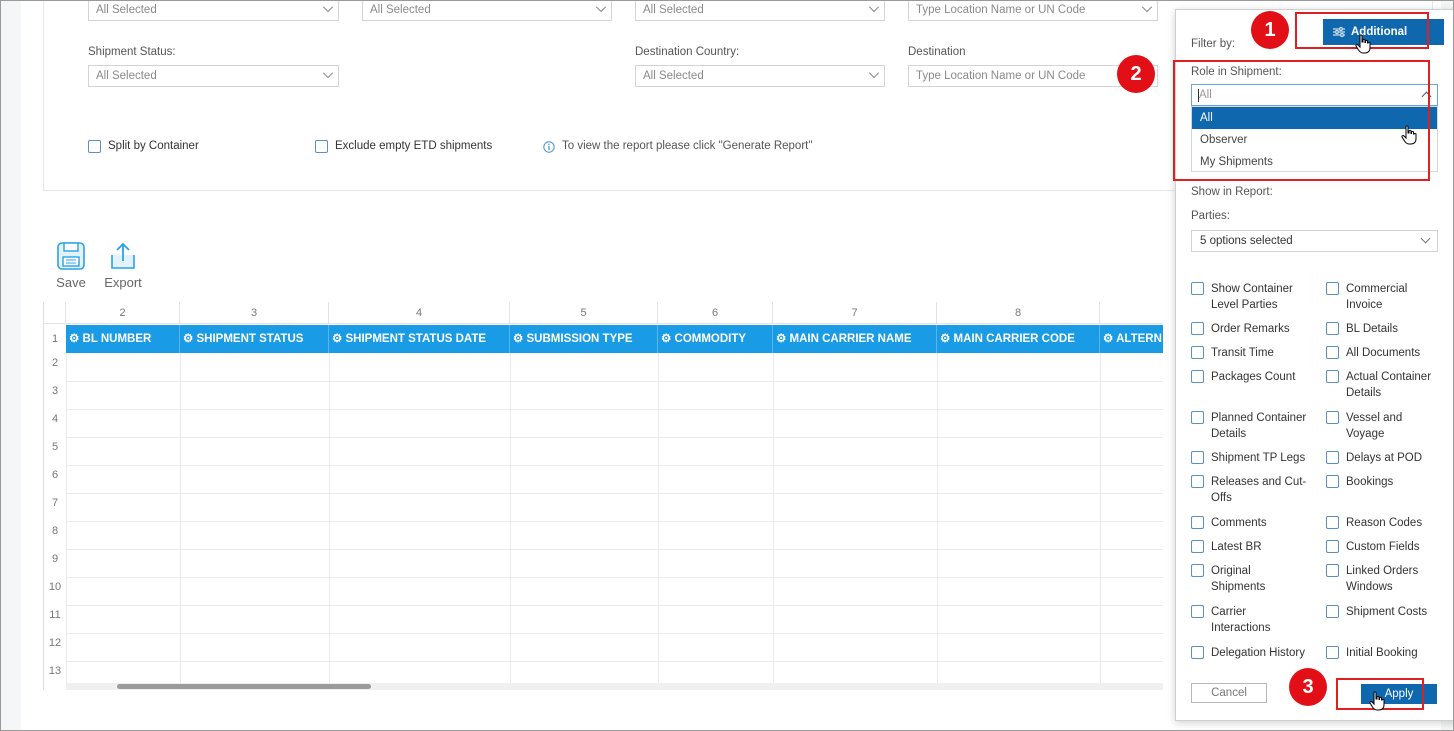 This screenshot has height=731, width=1454. What do you see at coordinates (55, 475) in the screenshot?
I see `row-number: 6` at bounding box center [55, 475].